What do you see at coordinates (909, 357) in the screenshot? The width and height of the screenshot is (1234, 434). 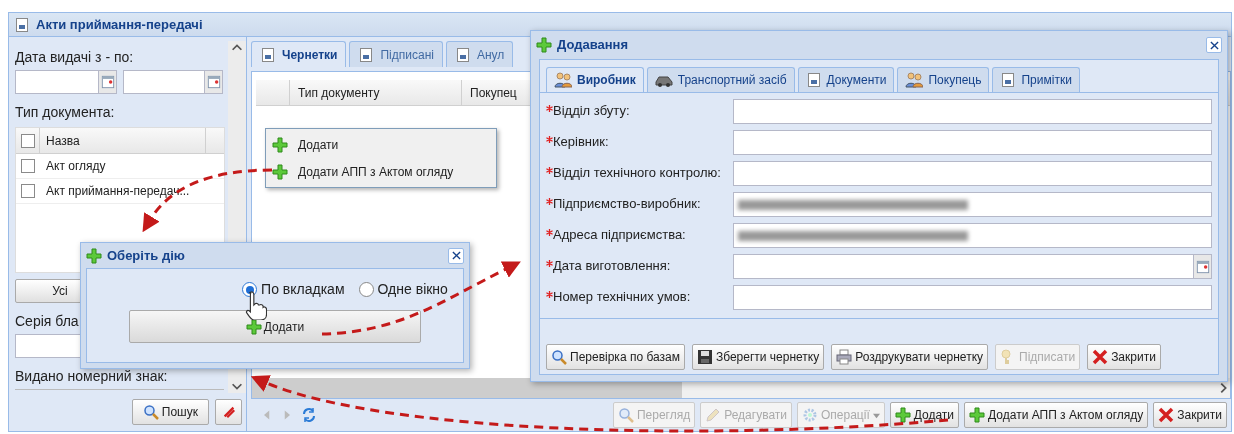 I see `print-draft-button: Роздрукувати чернетку` at bounding box center [909, 357].